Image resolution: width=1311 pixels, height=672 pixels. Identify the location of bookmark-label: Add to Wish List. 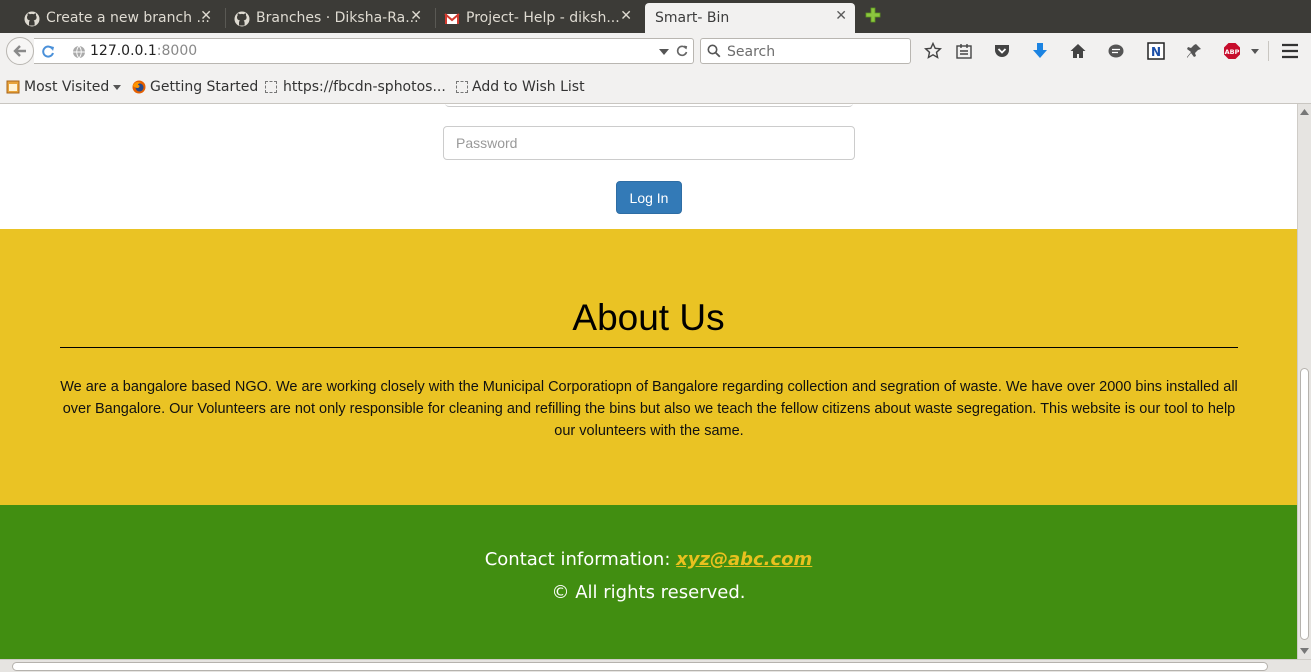
(528, 87).